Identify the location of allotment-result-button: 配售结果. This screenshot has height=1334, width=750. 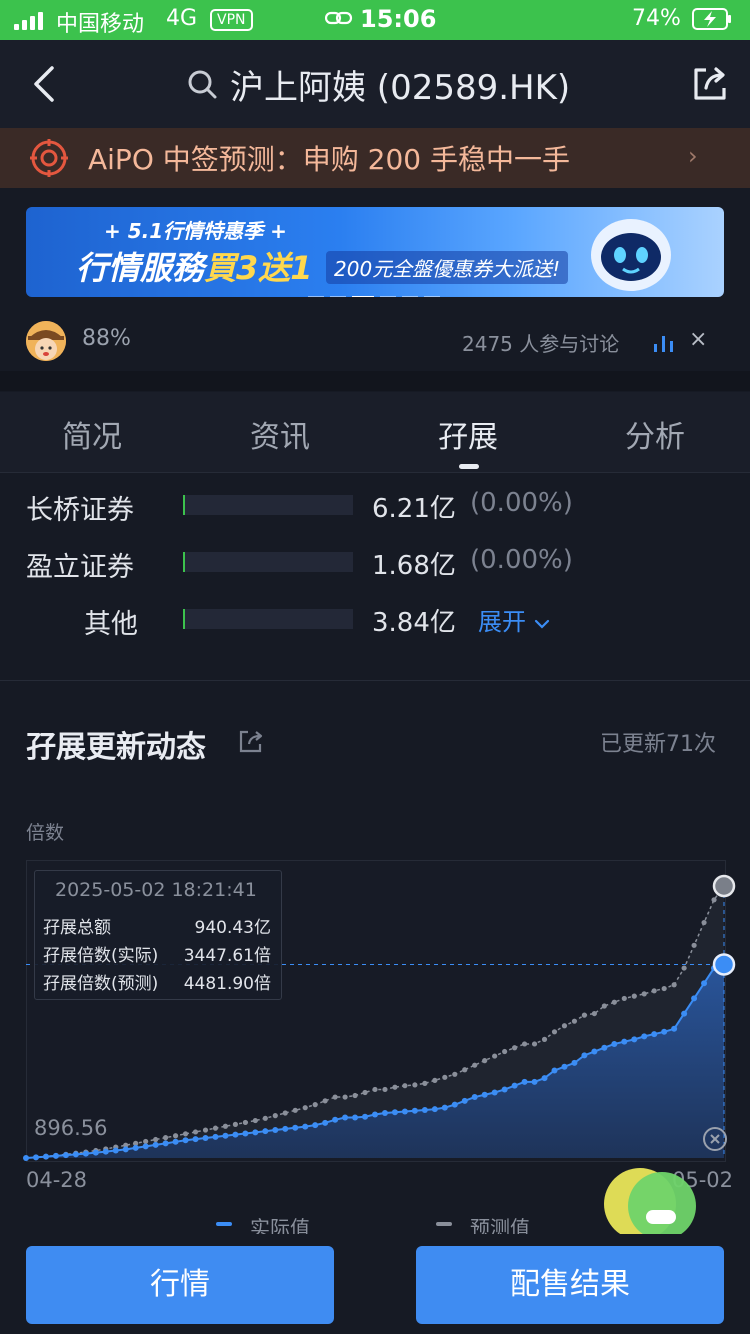
(570, 1285).